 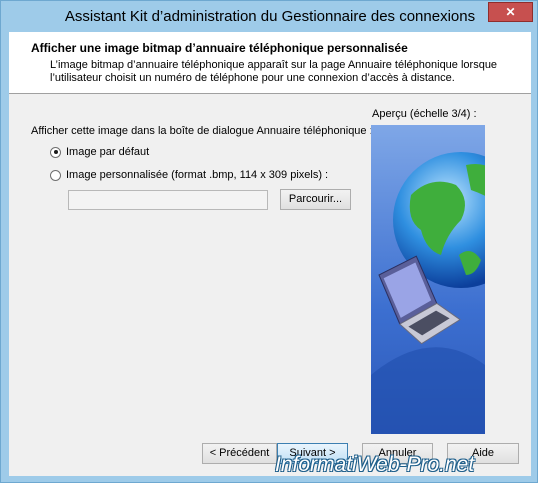 I want to click on radio-label: Image par défaut, so click(x=107, y=152).